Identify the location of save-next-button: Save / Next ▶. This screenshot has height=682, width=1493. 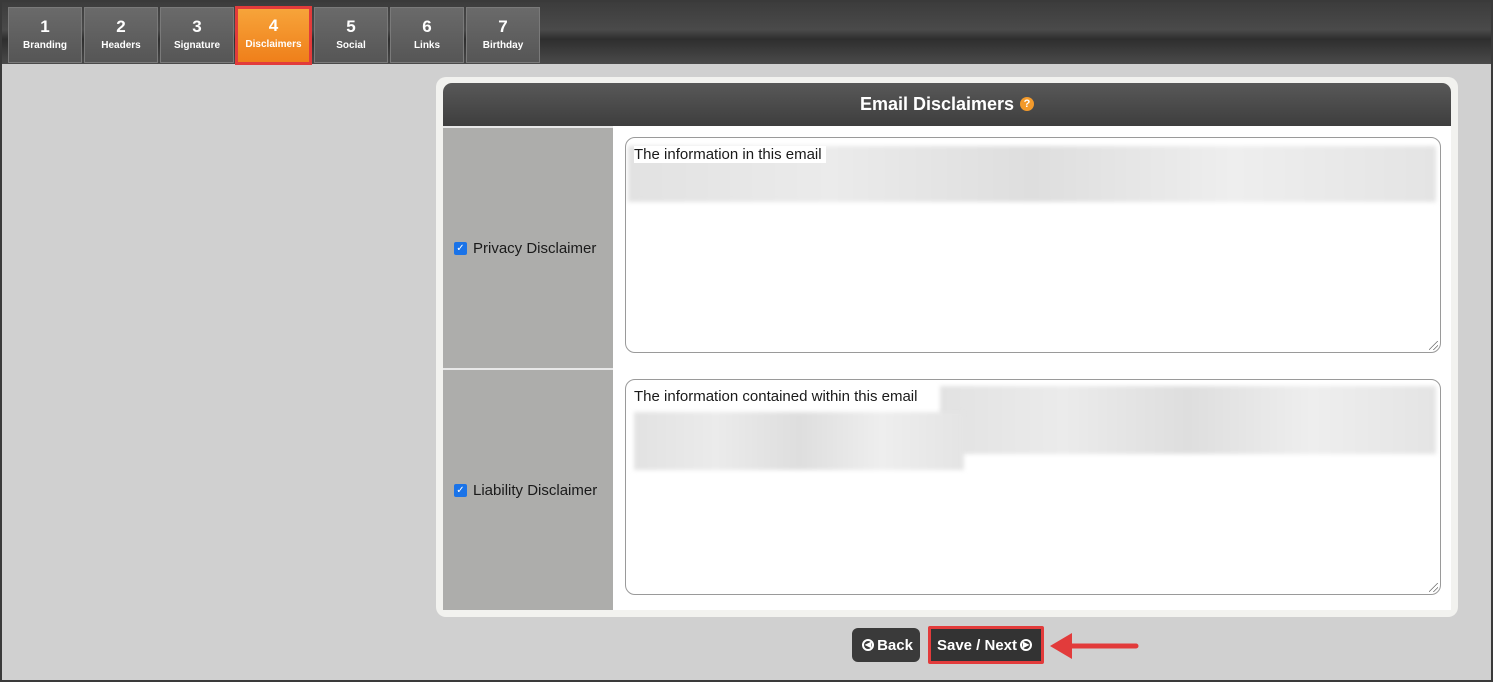
(986, 645).